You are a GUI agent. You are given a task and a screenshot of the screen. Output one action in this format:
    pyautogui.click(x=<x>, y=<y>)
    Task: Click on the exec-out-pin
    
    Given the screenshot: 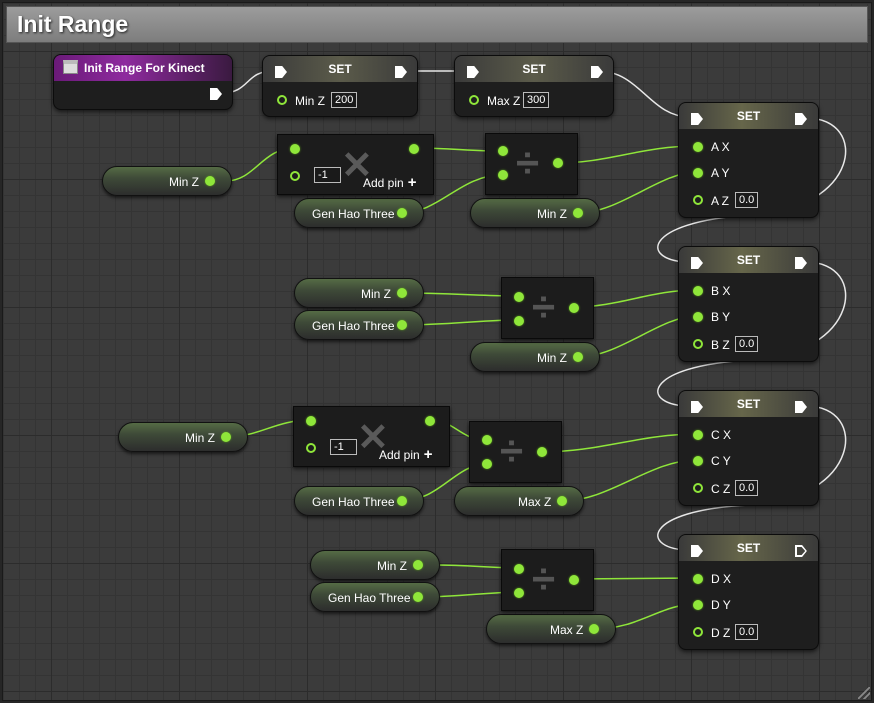 What is the action you would take?
    pyautogui.click(x=216, y=94)
    